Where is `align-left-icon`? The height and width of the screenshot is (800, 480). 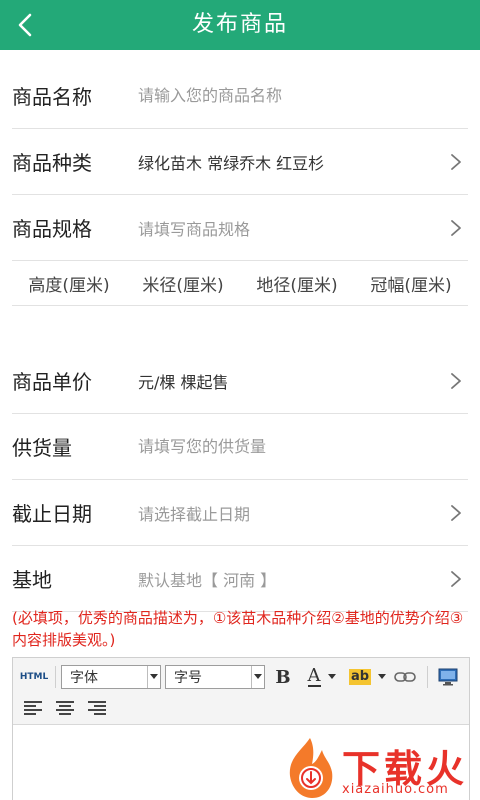
align-left-icon is located at coordinates (33, 708).